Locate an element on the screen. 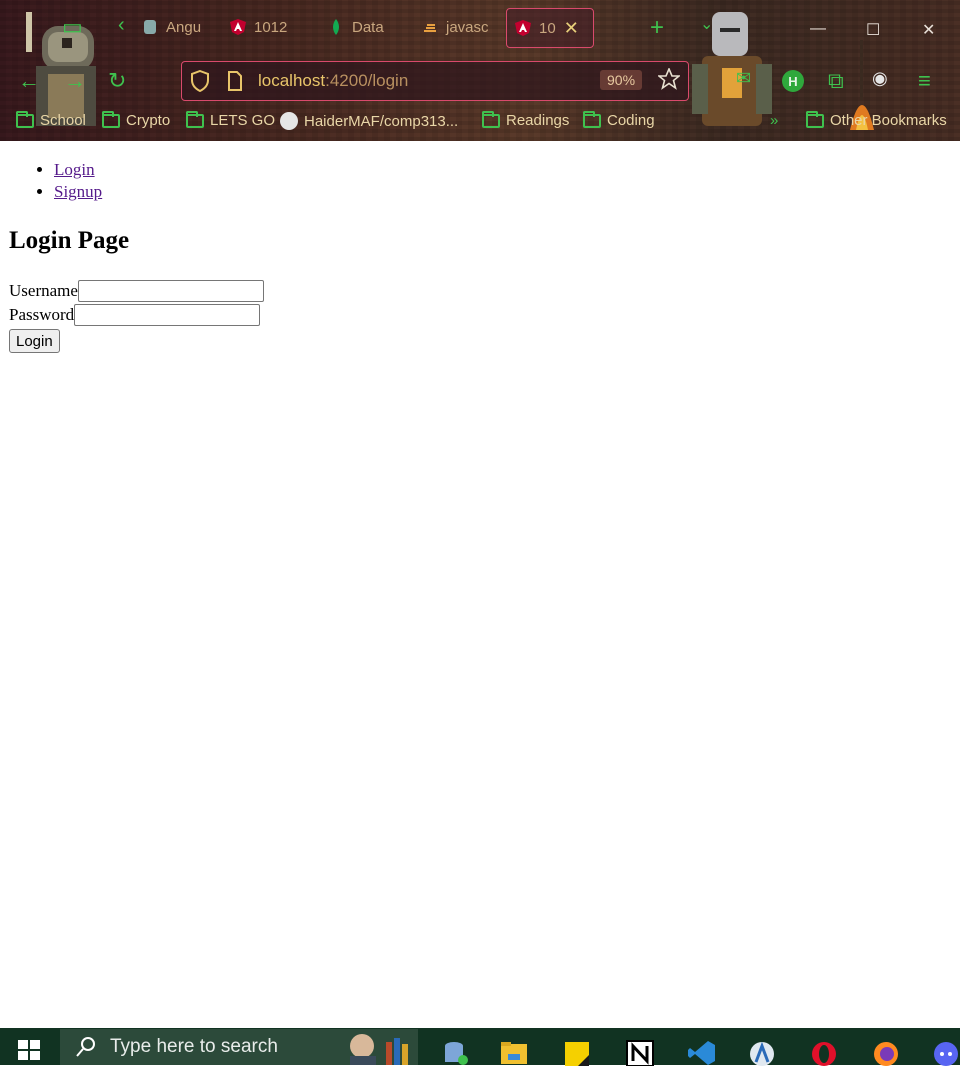 The image size is (960, 1066). forward-arrow-icon: → is located at coordinates (75, 81).